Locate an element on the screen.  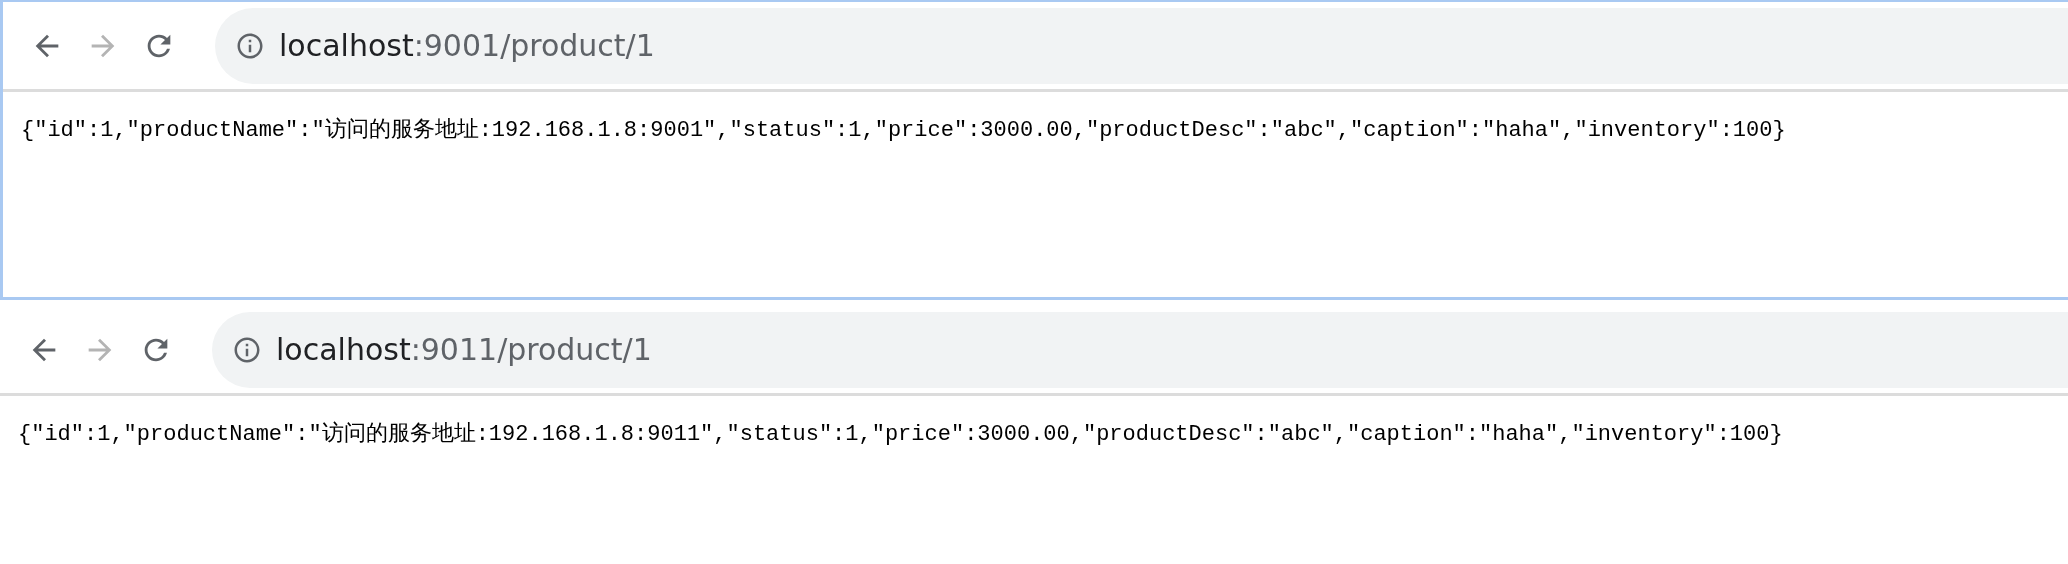
json-response: {"id":1,"productName":"访问的服务地址:192.168.1.8:9001","status":1,"price":3000.00,"productDesc":"abc","caption":"haha","inventory":100} is located at coordinates (904, 130).